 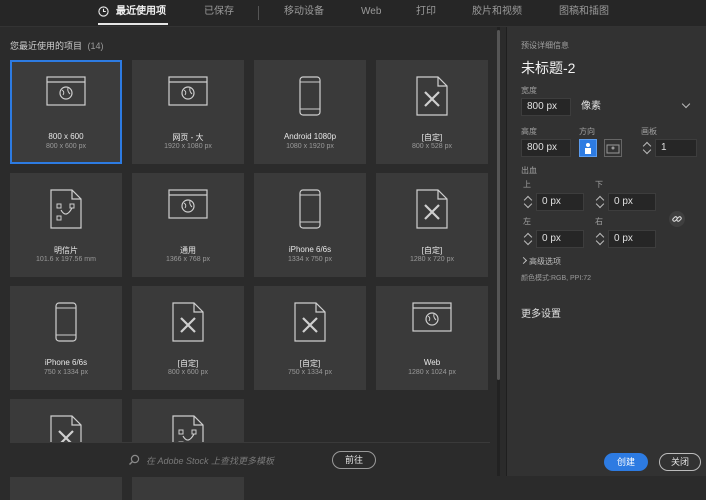 I want to click on width-label: 宽度, so click(x=529, y=90).